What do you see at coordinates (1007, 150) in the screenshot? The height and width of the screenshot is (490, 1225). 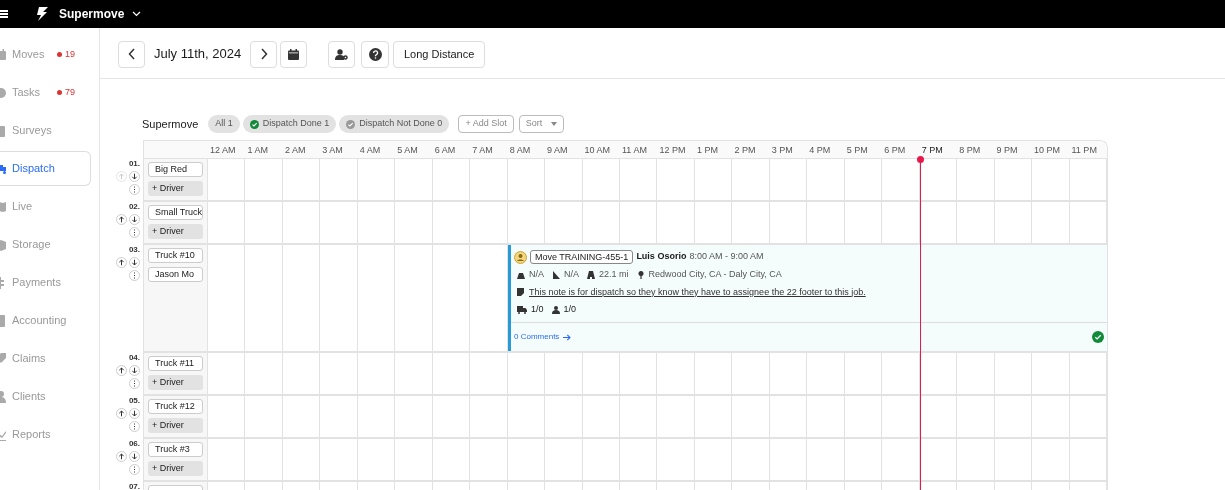 I see `hour-label: 9 PM` at bounding box center [1007, 150].